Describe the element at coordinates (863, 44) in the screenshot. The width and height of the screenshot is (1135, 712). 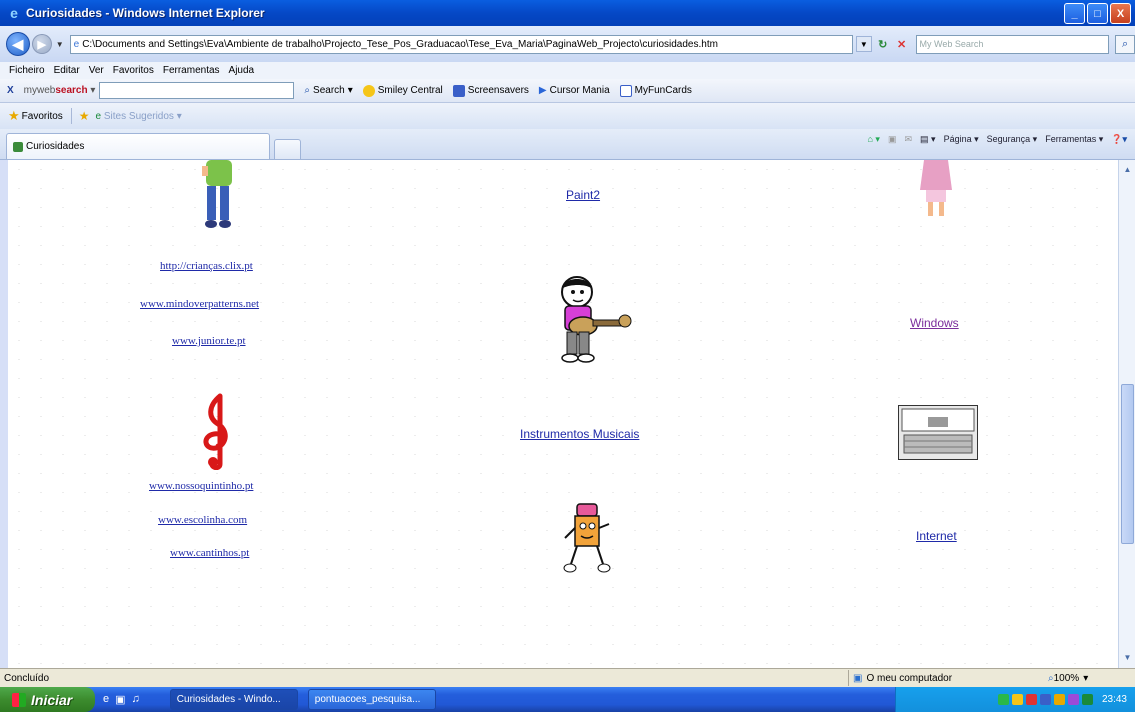
I see `address-dropdown-icon: ▼` at that location.